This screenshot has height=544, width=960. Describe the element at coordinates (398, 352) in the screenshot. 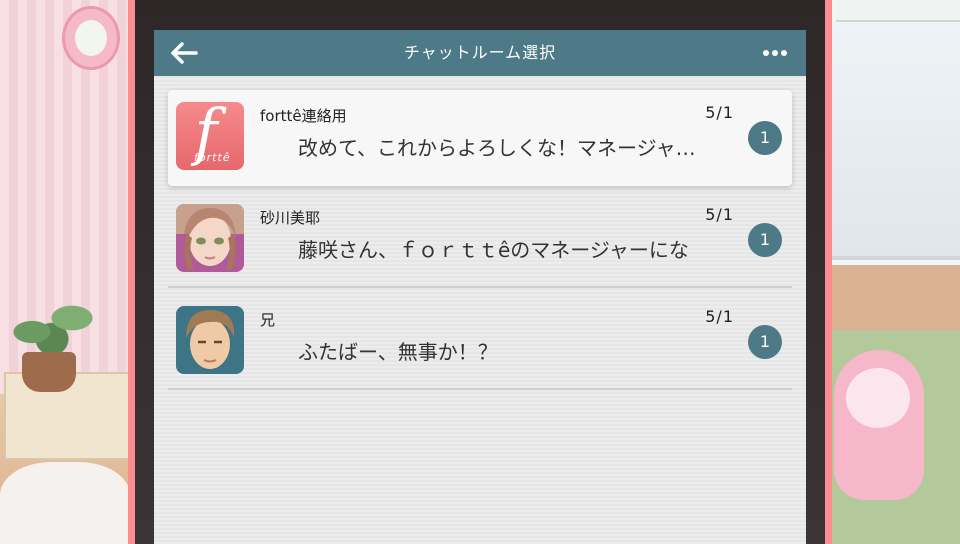

I see `chat-preview: ふたばー、無事か！？` at that location.